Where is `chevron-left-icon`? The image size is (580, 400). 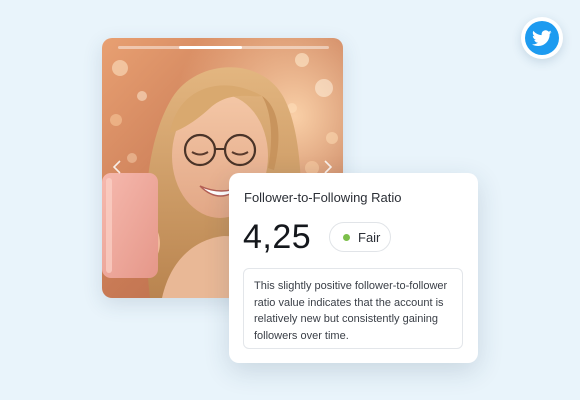 chevron-left-icon is located at coordinates (117, 167).